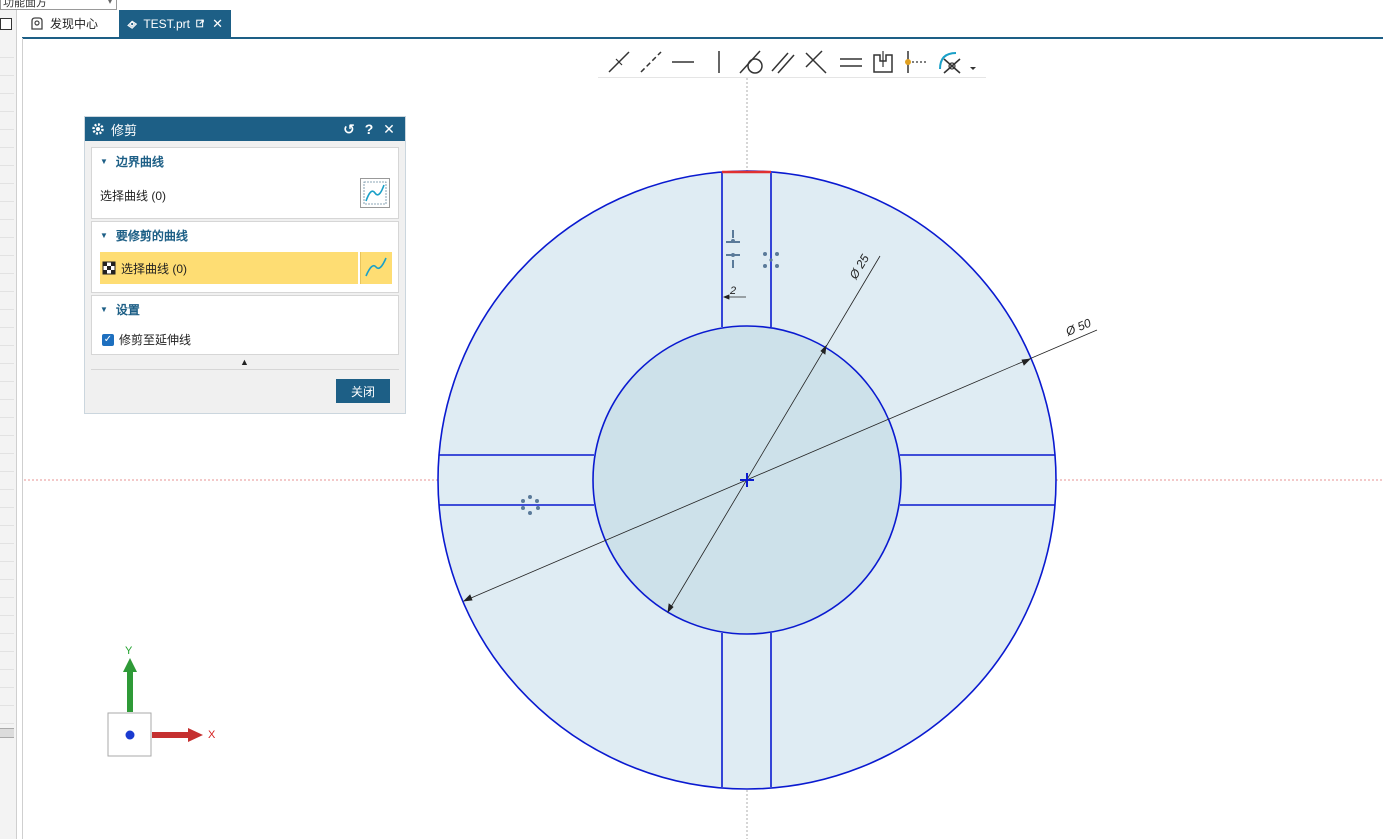 The width and height of the screenshot is (1383, 839). What do you see at coordinates (229, 268) in the screenshot?
I see `curve-to-trim-selector: 选择曲线 (0)` at bounding box center [229, 268].